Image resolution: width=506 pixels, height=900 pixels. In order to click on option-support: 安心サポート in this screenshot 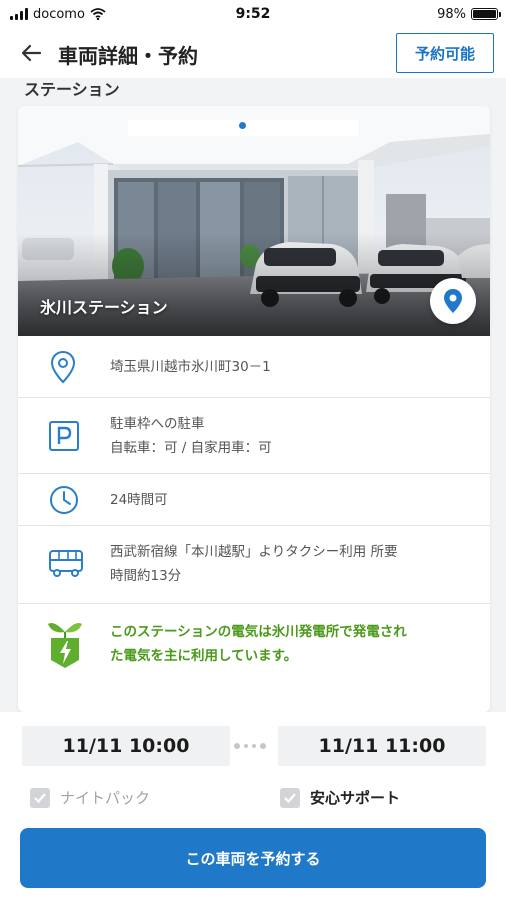, I will do `click(340, 797)`.